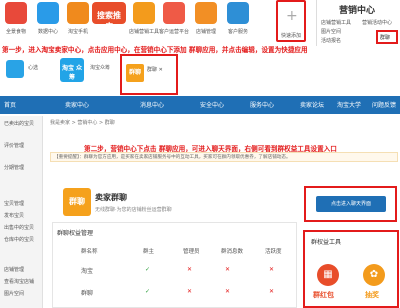 This screenshot has width=400, height=308. What do you see at coordinates (111, 197) in the screenshot?
I see `card-title: 卖家群聊` at bounding box center [111, 197].